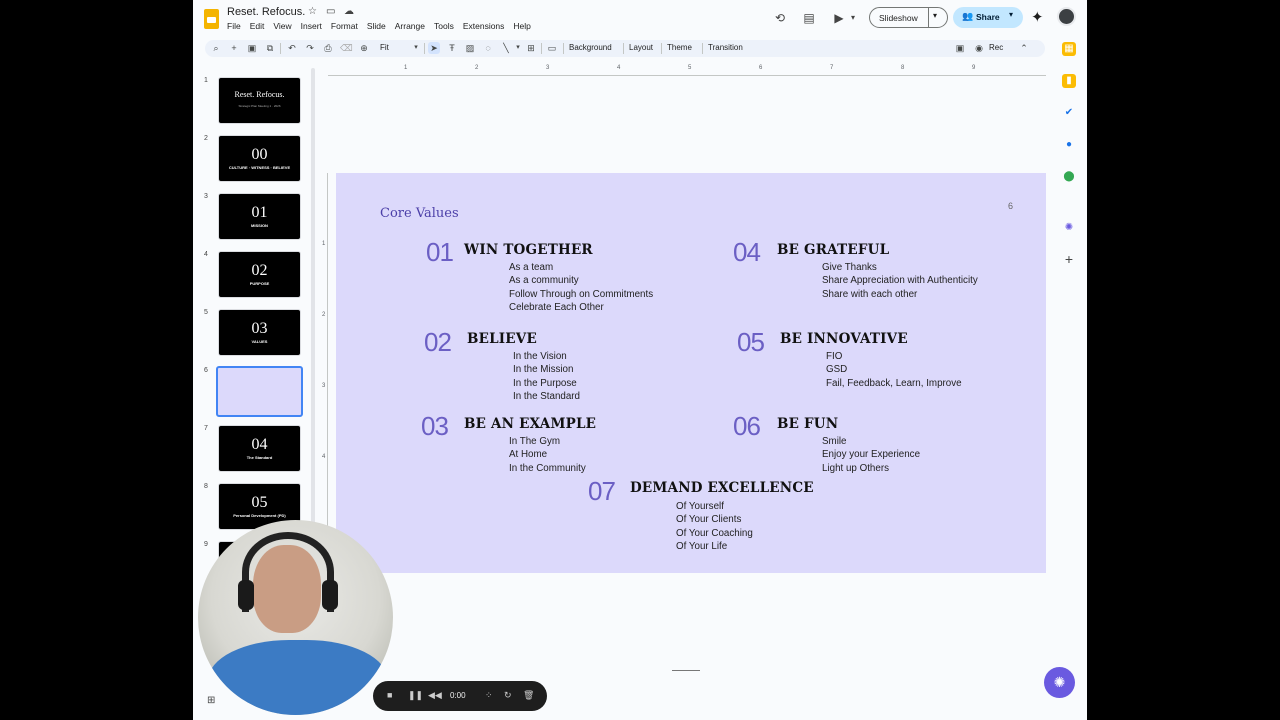 This screenshot has width=1280, height=720. I want to click on menu-slide: Slide, so click(376, 26).